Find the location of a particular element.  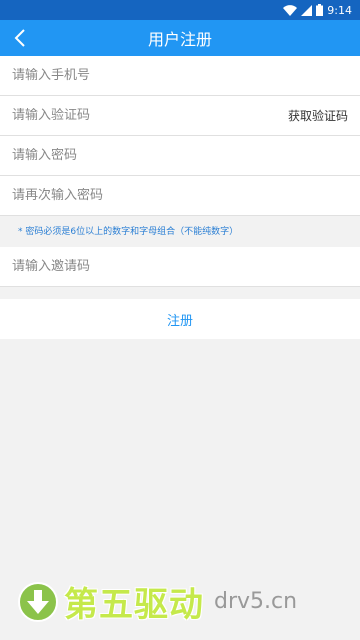

page-title: 用户注册 is located at coordinates (179, 39).